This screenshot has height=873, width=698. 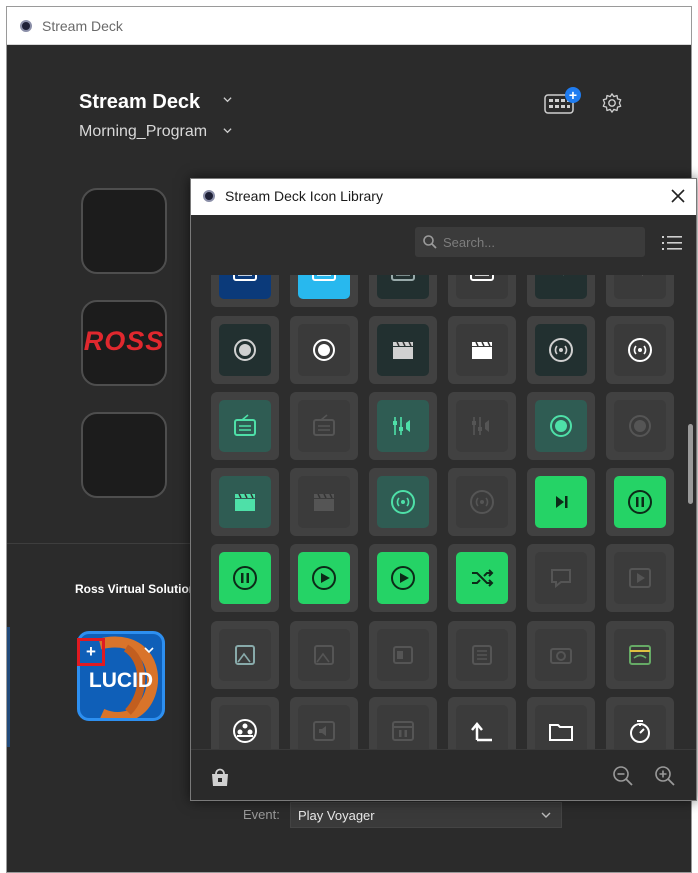 I want to click on volume-icon, so click(x=324, y=727).